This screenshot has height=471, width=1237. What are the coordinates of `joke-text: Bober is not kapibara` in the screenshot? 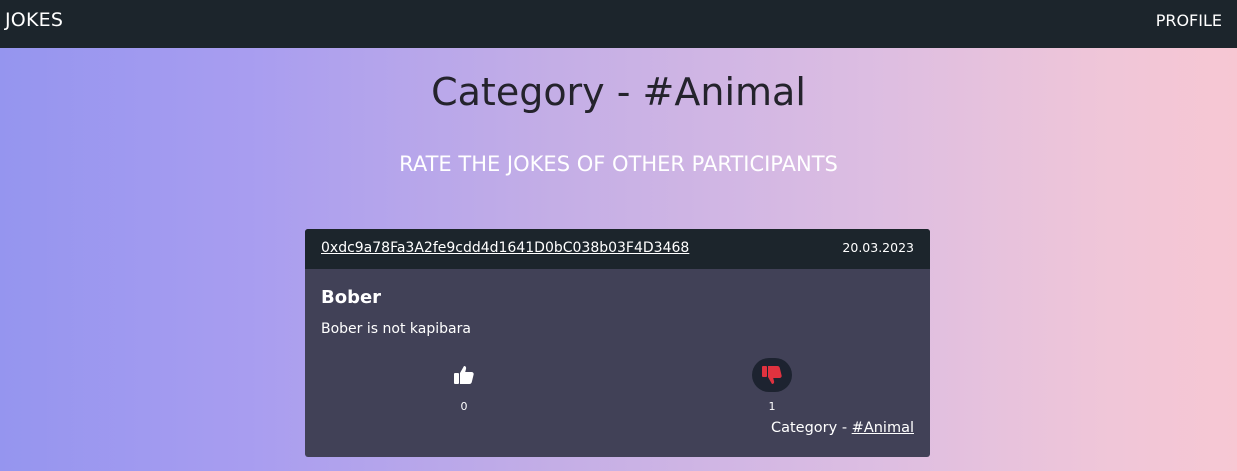 It's located at (396, 329).